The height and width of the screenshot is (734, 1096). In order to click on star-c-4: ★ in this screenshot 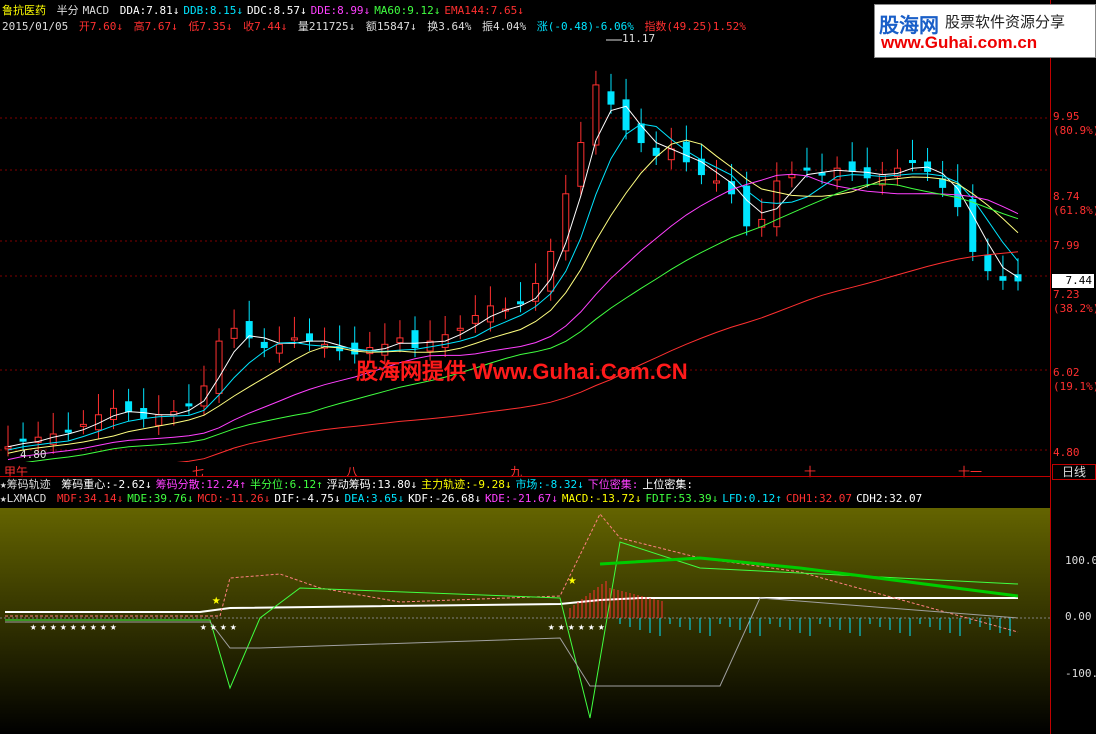, I will do `click(591, 626)`.